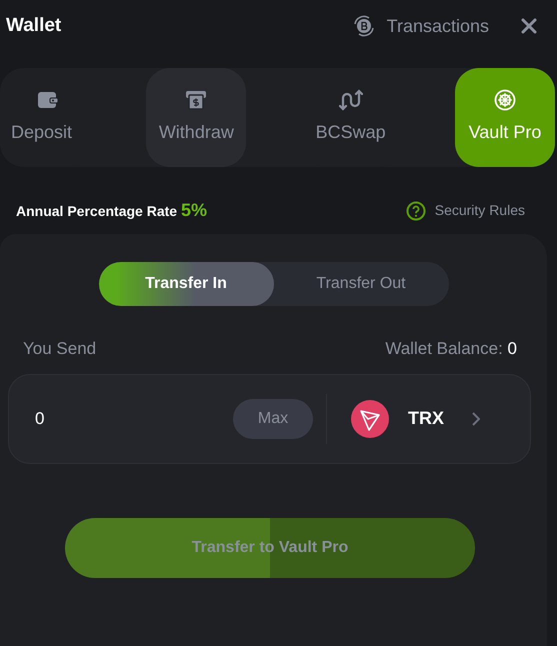 The height and width of the screenshot is (646, 557). What do you see at coordinates (451, 349) in the screenshot?
I see `wallet-balance-label: Wallet Balance: 0` at bounding box center [451, 349].